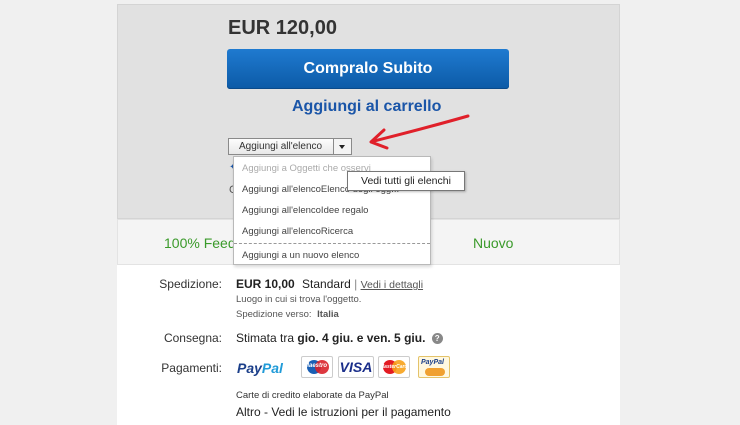 The image size is (740, 425). What do you see at coordinates (356, 367) in the screenshot?
I see `visa-logo: VISA` at bounding box center [356, 367].